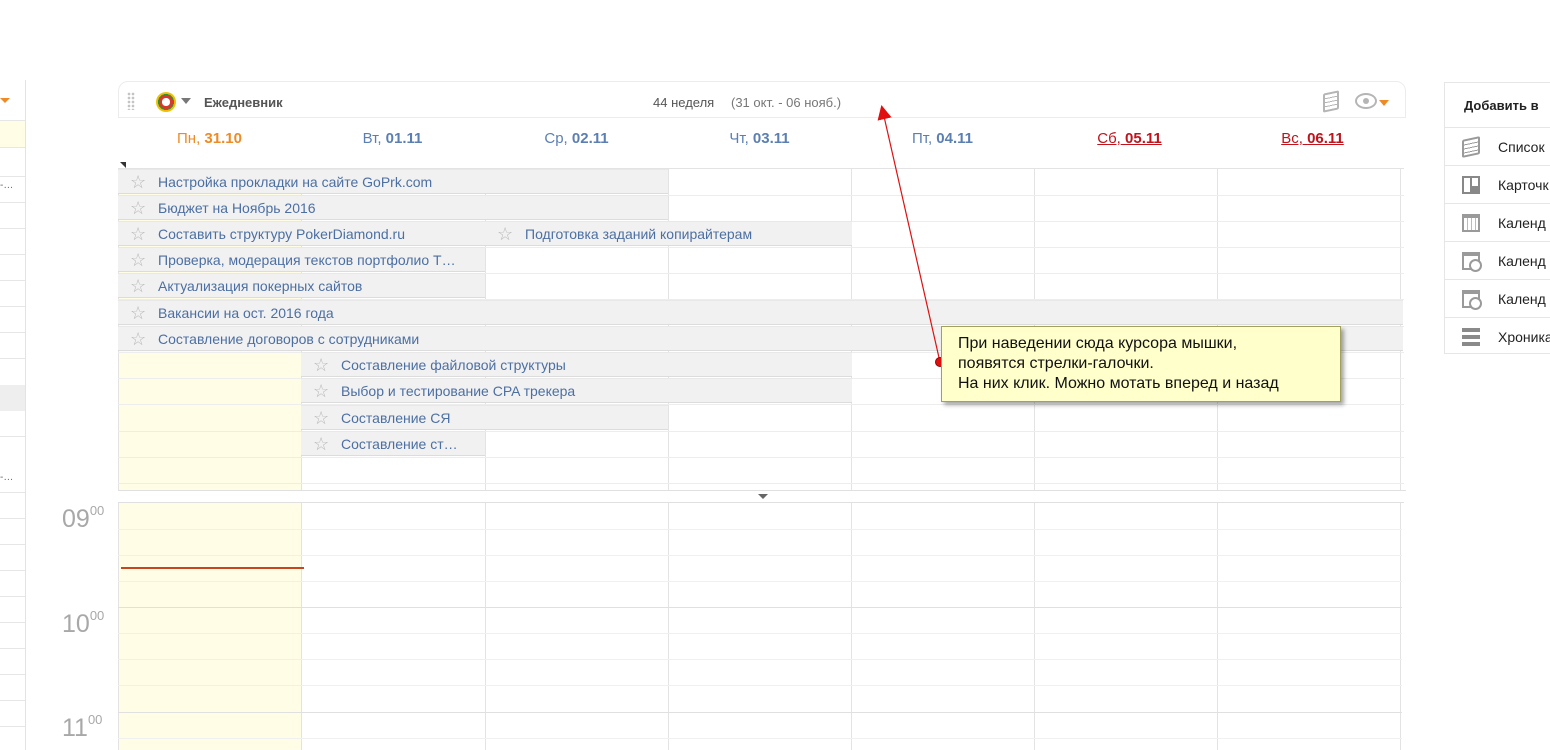 This screenshot has width=1550, height=750. Describe the element at coordinates (237, 208) in the screenshot. I see `task-title: Бюджет на Ноябрь 2016` at that location.